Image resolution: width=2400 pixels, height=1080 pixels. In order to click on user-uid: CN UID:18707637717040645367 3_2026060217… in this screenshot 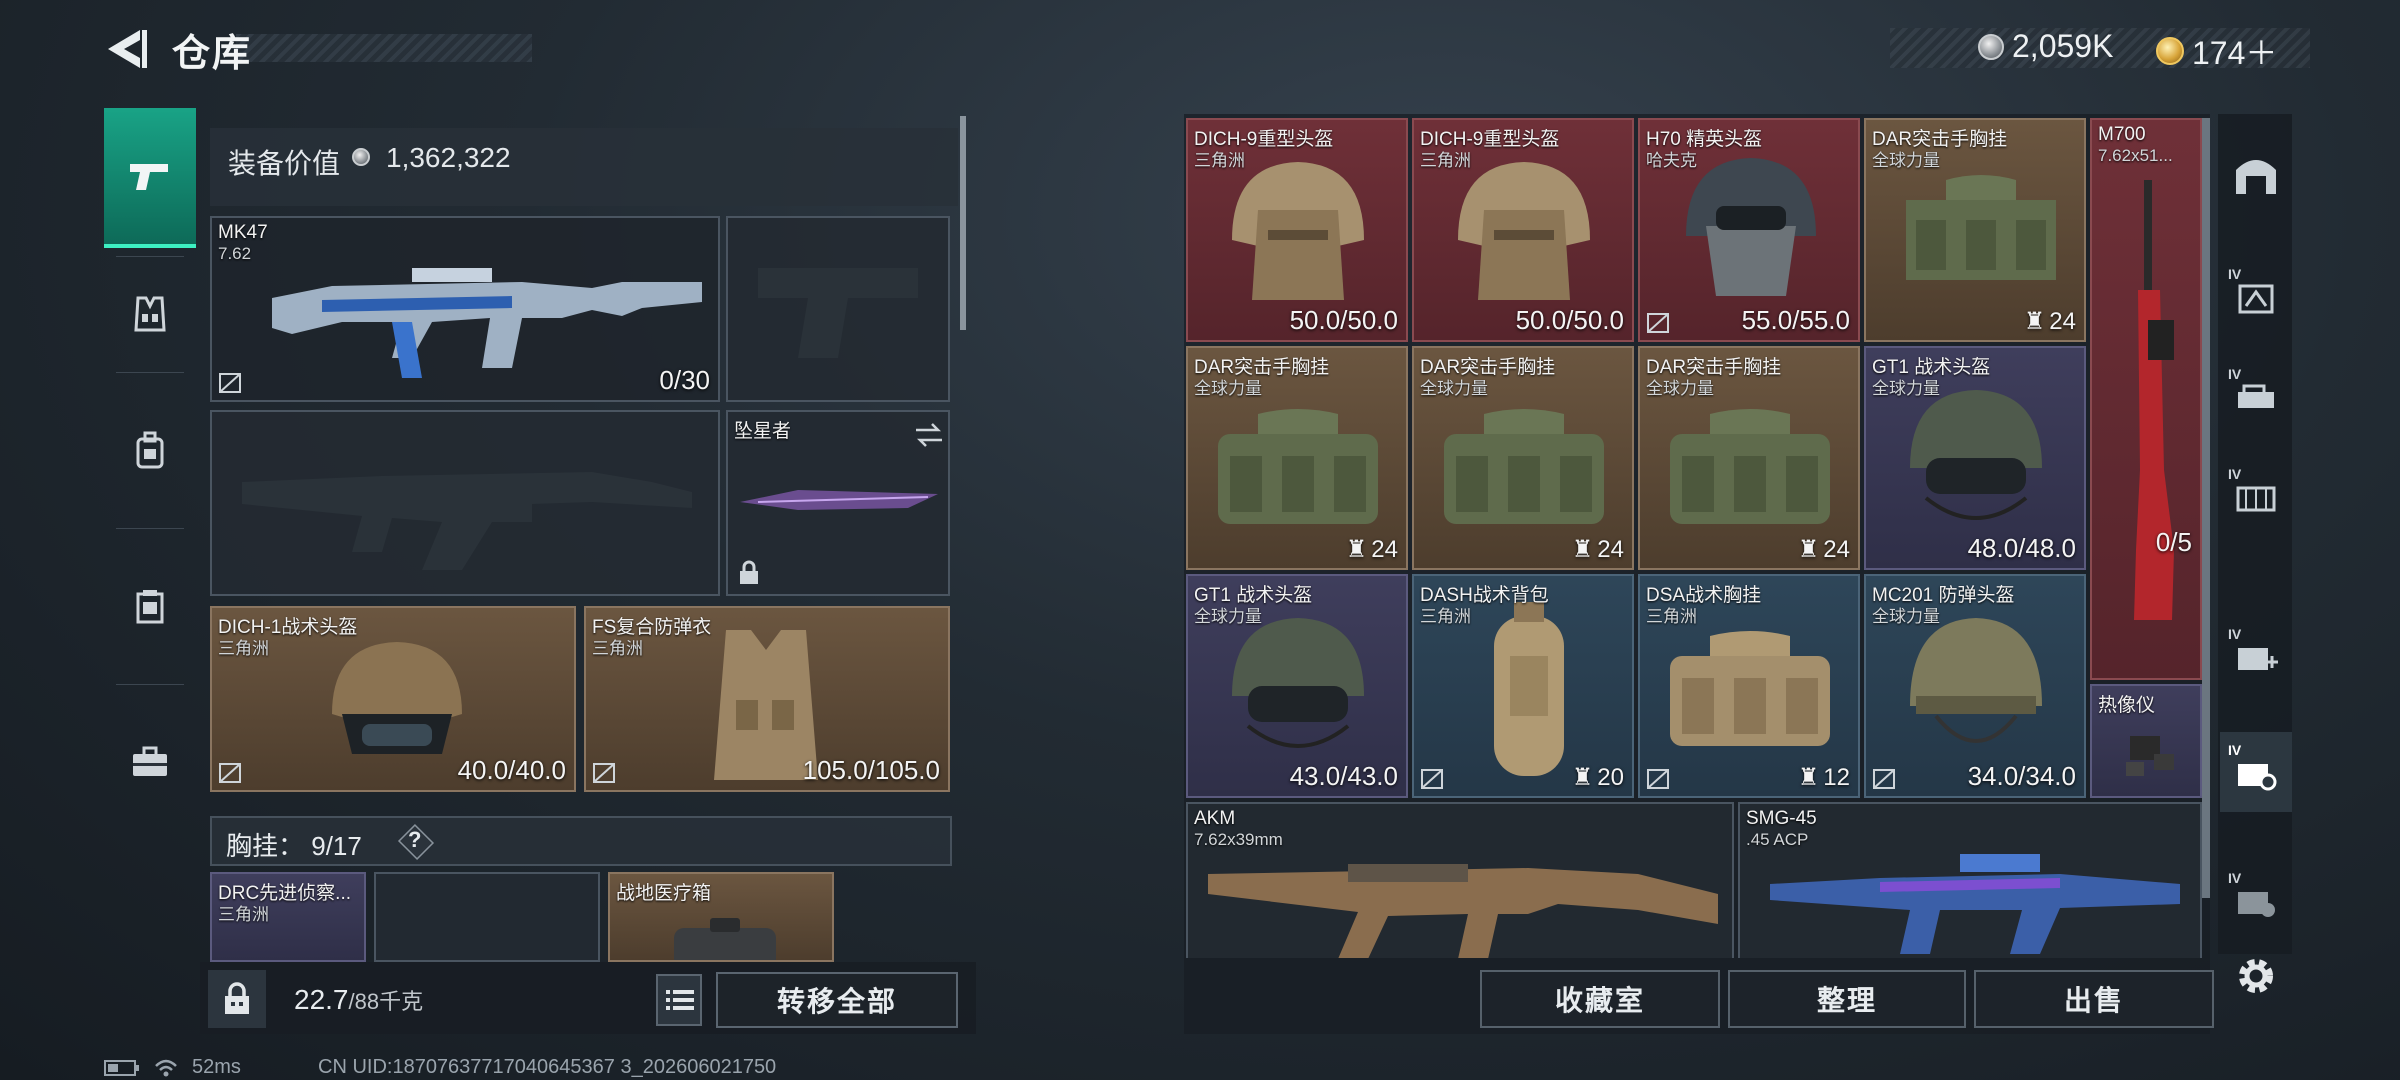, I will do `click(547, 1067)`.